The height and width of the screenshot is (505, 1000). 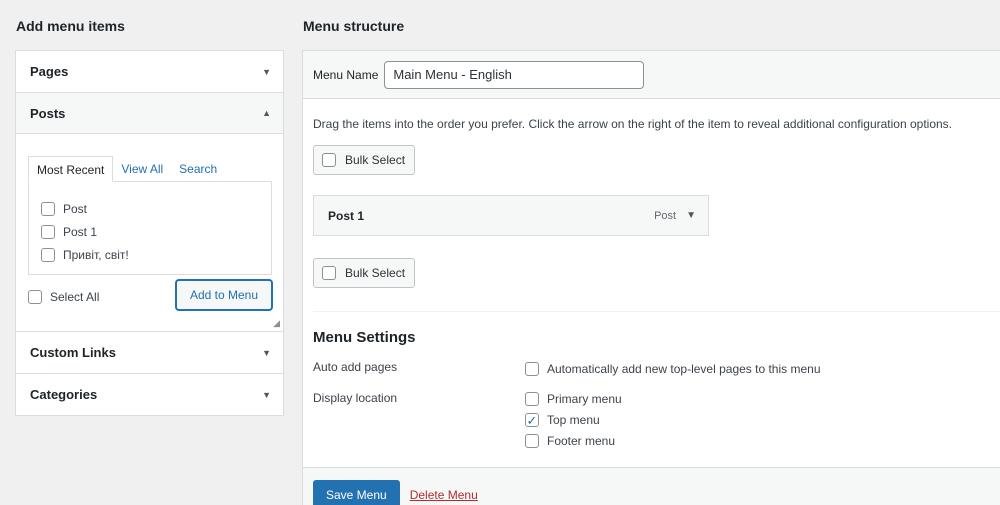 I want to click on auto-add-checkbox, so click(x=532, y=369).